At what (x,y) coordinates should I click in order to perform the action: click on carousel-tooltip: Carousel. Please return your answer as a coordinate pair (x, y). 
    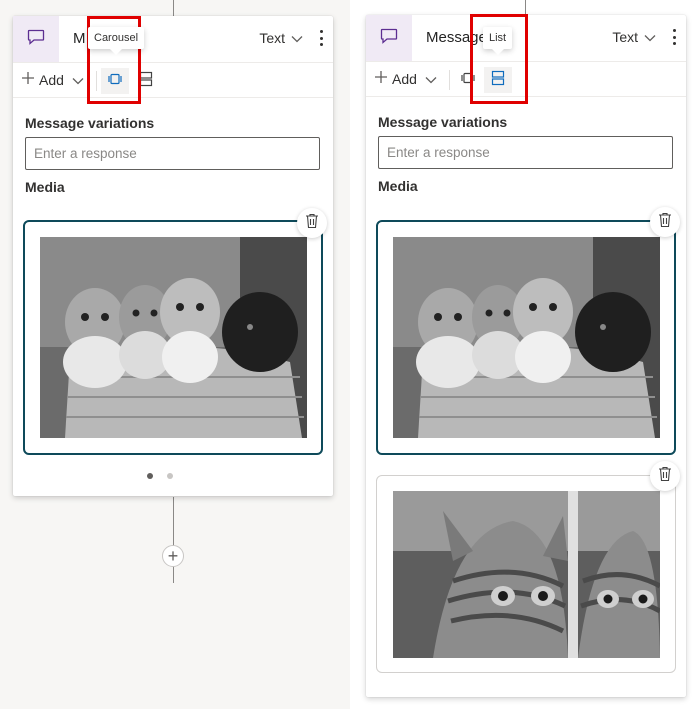
    Looking at the image, I should click on (116, 41).